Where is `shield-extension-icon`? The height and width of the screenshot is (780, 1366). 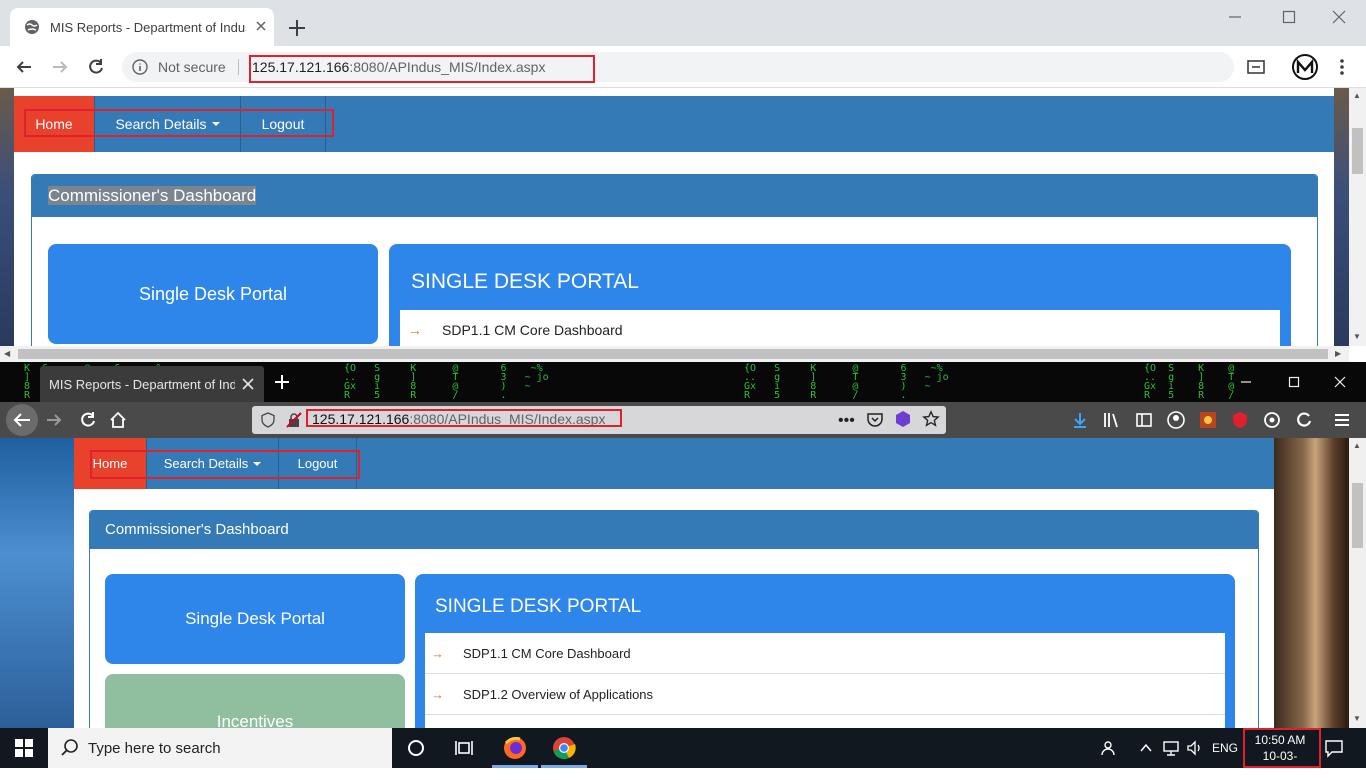 shield-extension-icon is located at coordinates (1240, 420).